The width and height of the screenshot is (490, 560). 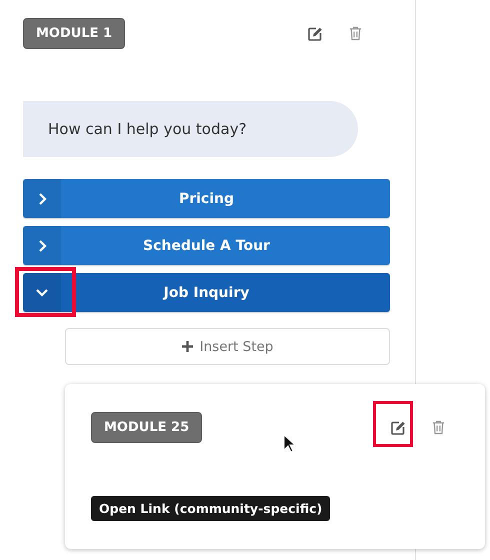 What do you see at coordinates (206, 292) in the screenshot?
I see `option-button: Job Inquiry` at bounding box center [206, 292].